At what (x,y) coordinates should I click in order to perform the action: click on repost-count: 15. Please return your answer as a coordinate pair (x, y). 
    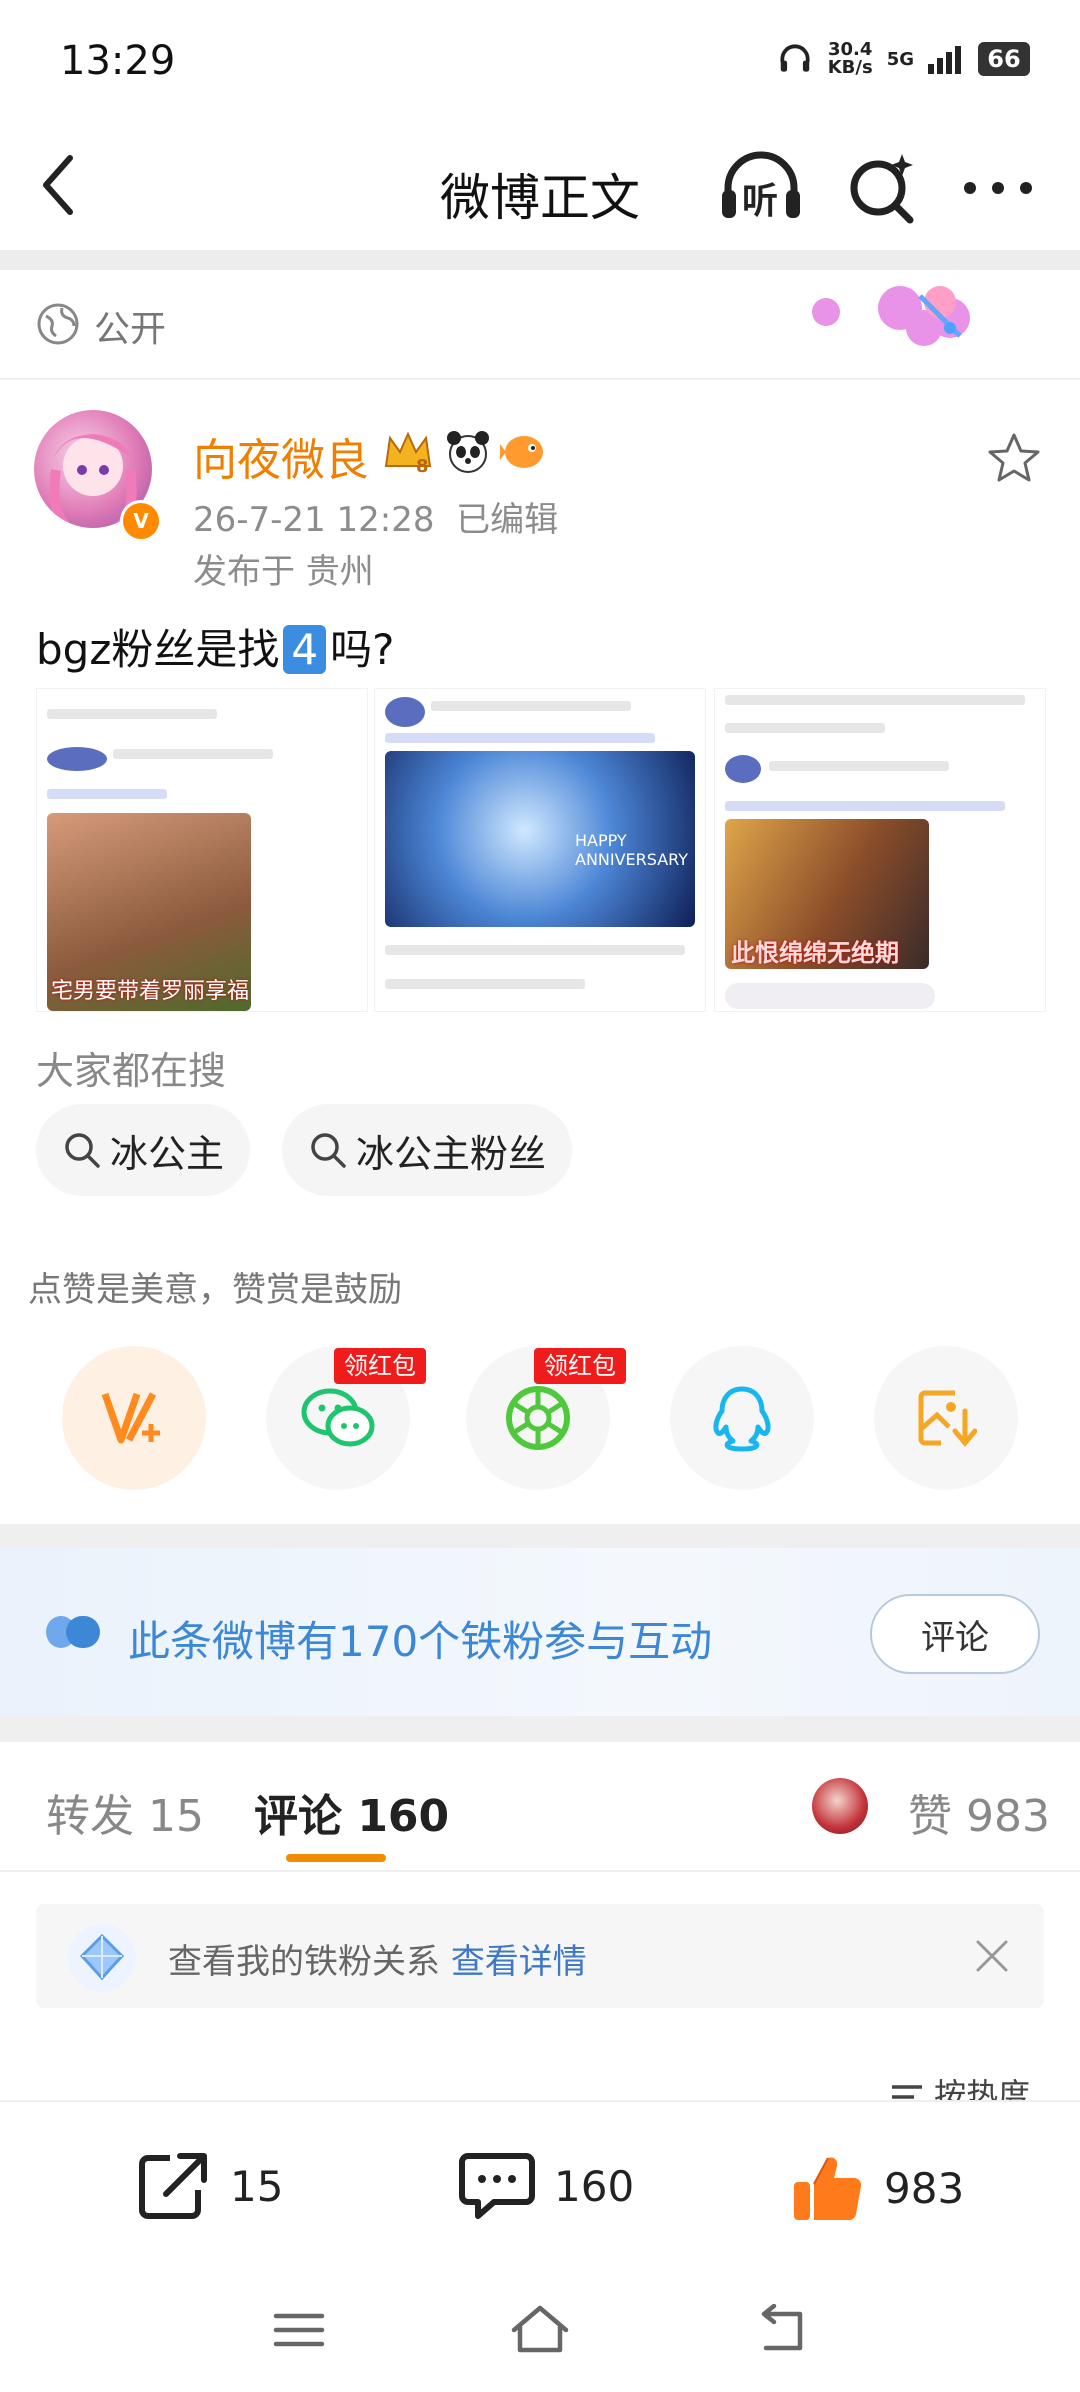
    Looking at the image, I should click on (257, 2186).